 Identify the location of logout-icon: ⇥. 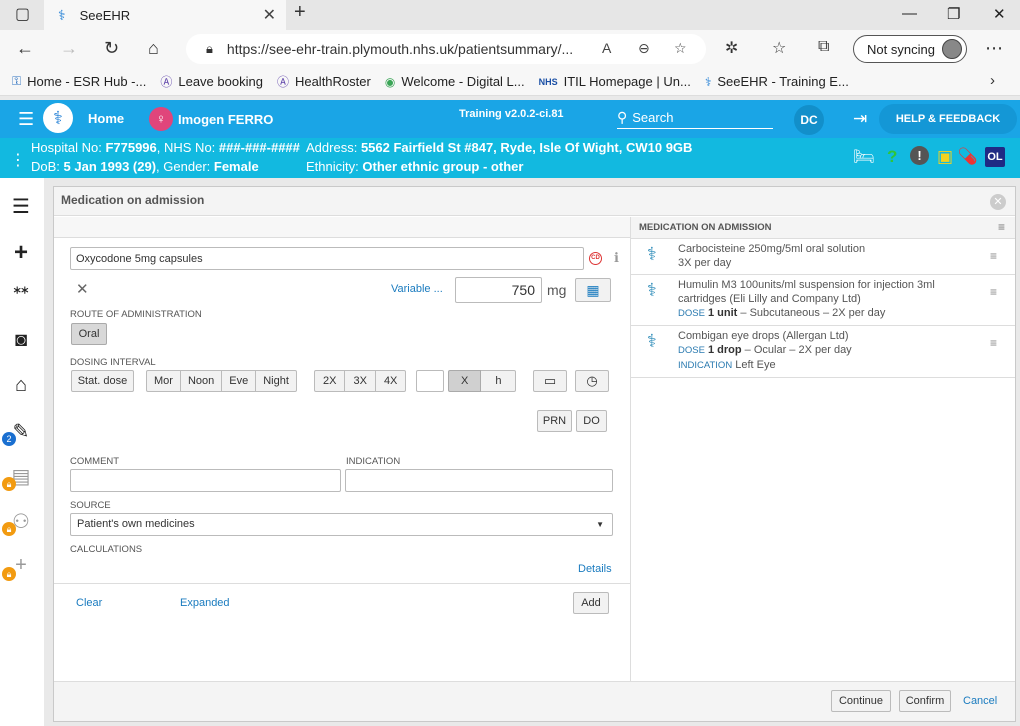
(860, 119).